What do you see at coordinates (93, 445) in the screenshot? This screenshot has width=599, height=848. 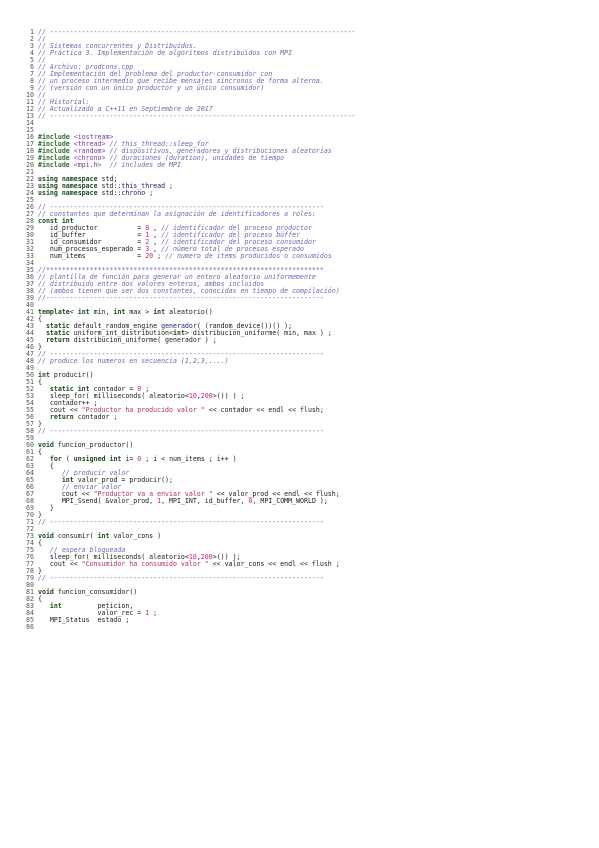 I see `code-token: funcion_productor()` at bounding box center [93, 445].